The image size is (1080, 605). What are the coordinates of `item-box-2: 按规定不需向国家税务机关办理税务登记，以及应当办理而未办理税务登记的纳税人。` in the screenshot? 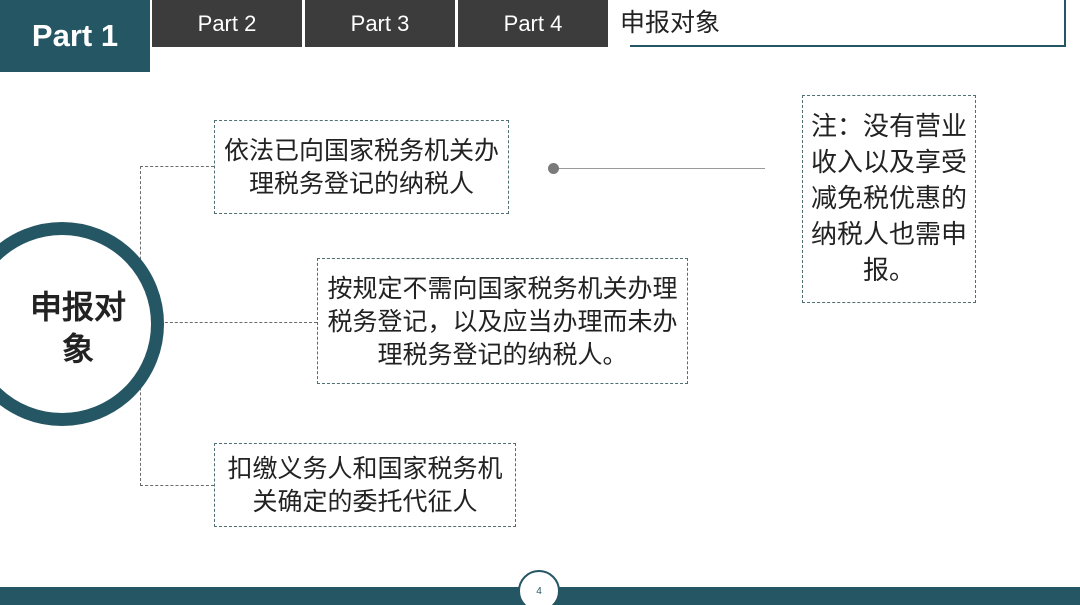 It's located at (502, 321).